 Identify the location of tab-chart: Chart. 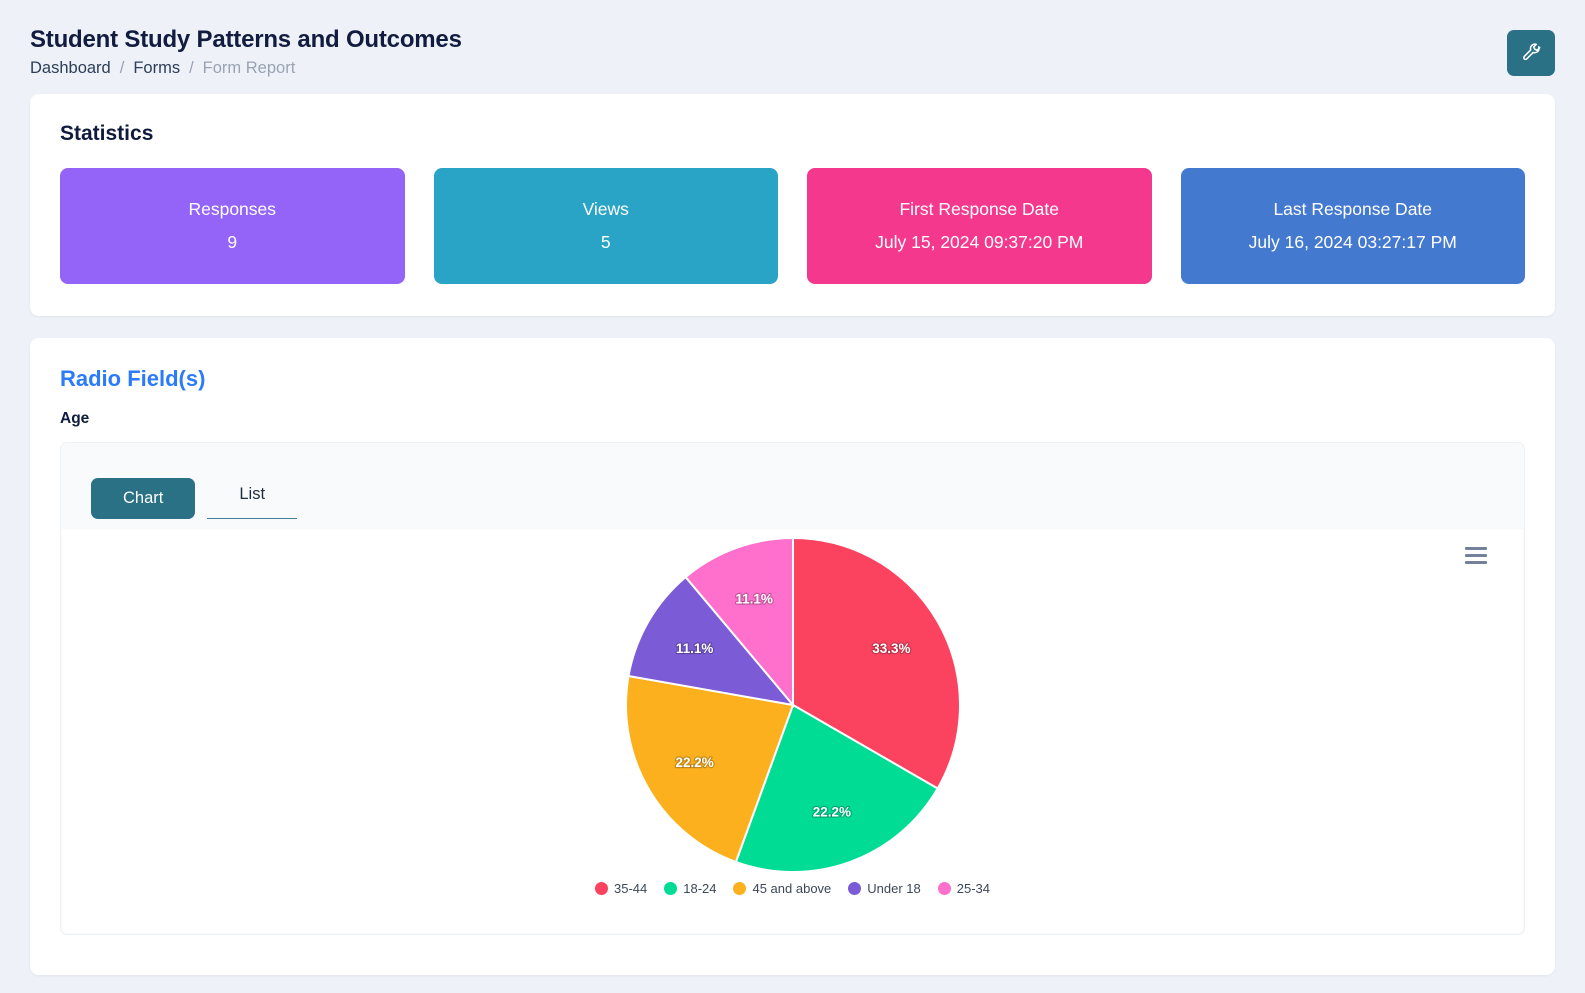
(143, 498).